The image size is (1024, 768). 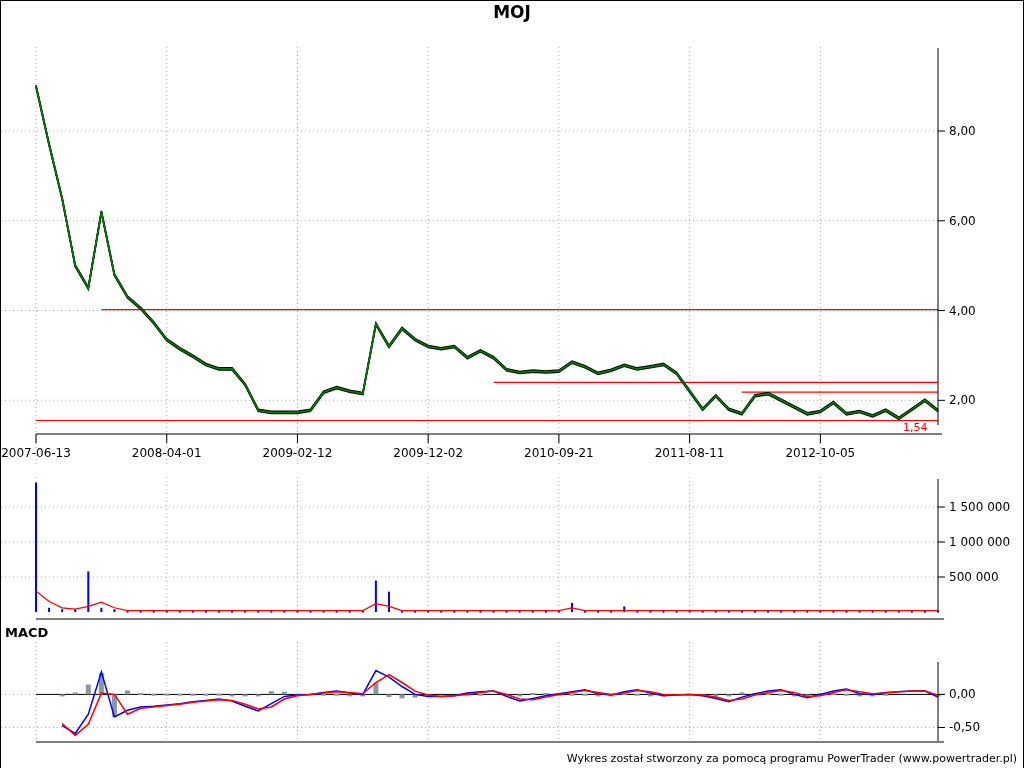 What do you see at coordinates (962, 131) in the screenshot?
I see `axis-label: 8,00` at bounding box center [962, 131].